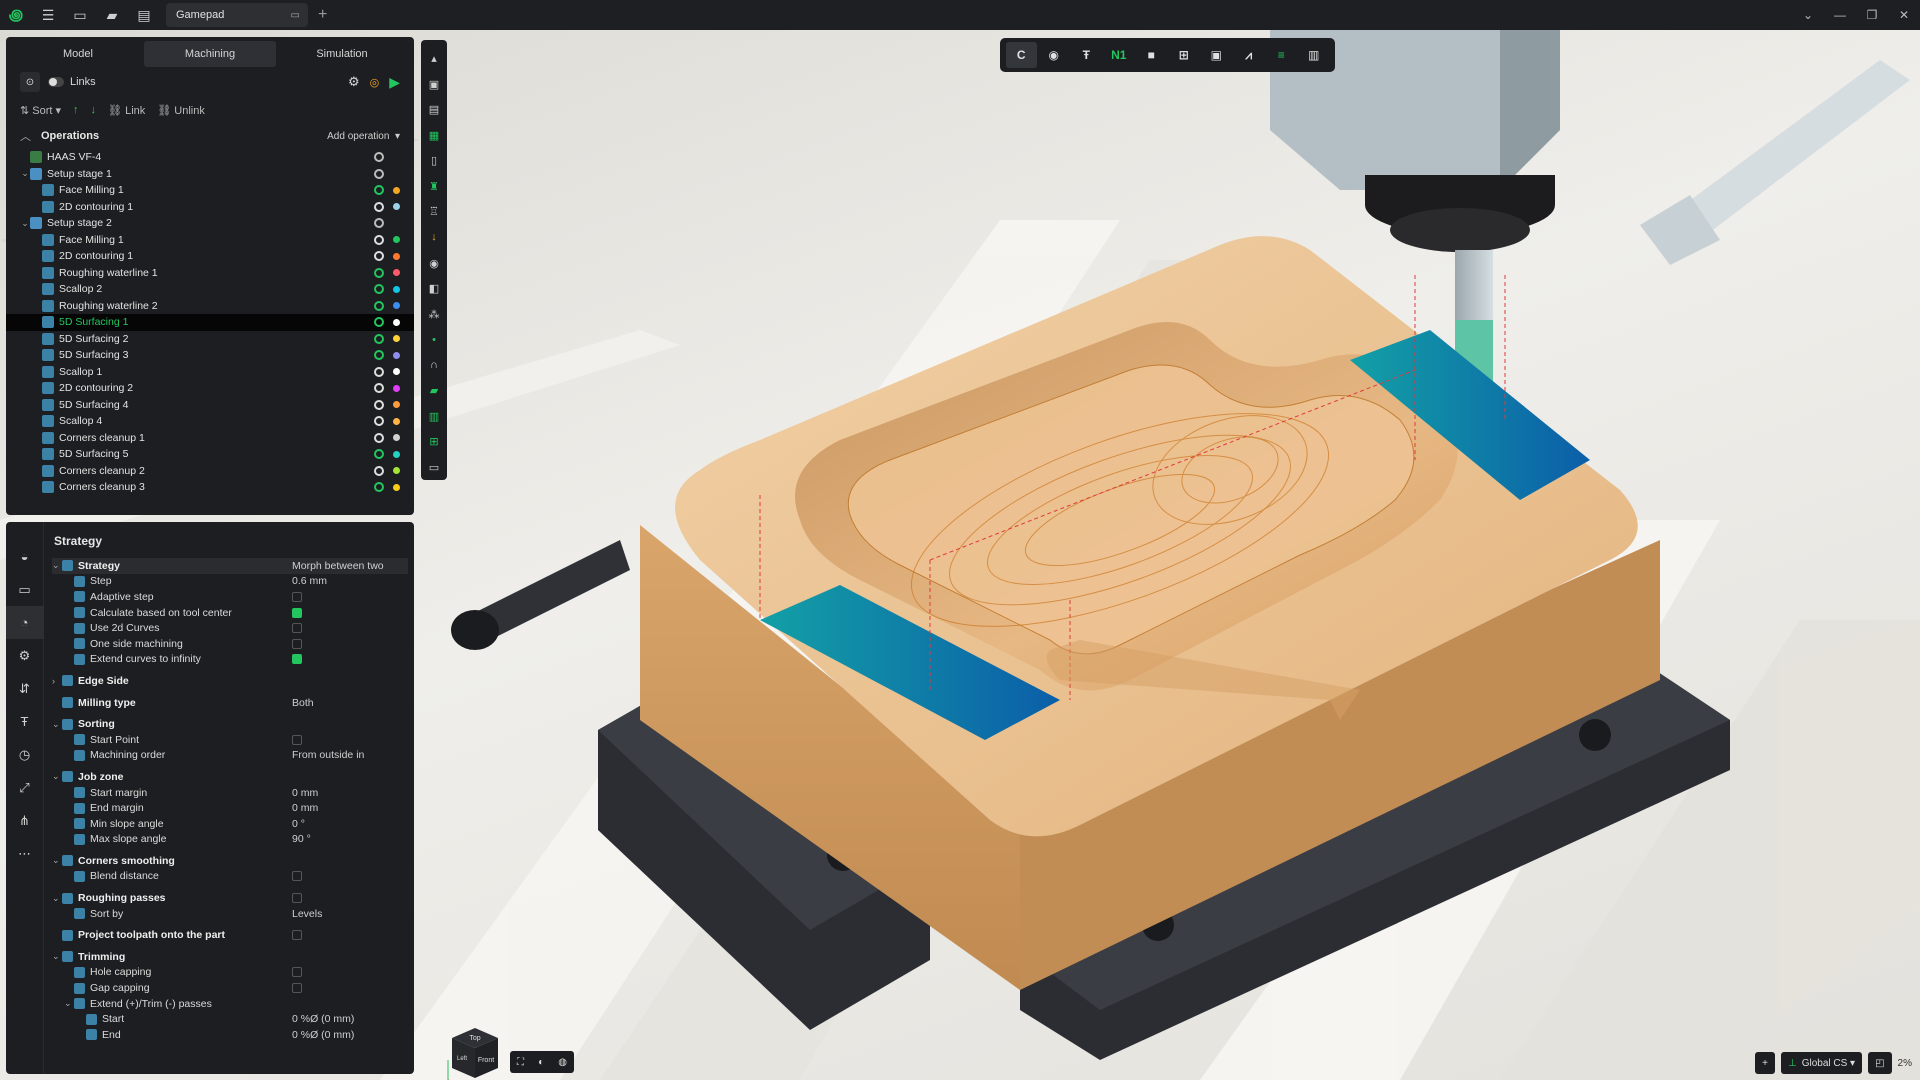  Describe the element at coordinates (1840, 15) in the screenshot. I see `minimize-icon: —` at that location.